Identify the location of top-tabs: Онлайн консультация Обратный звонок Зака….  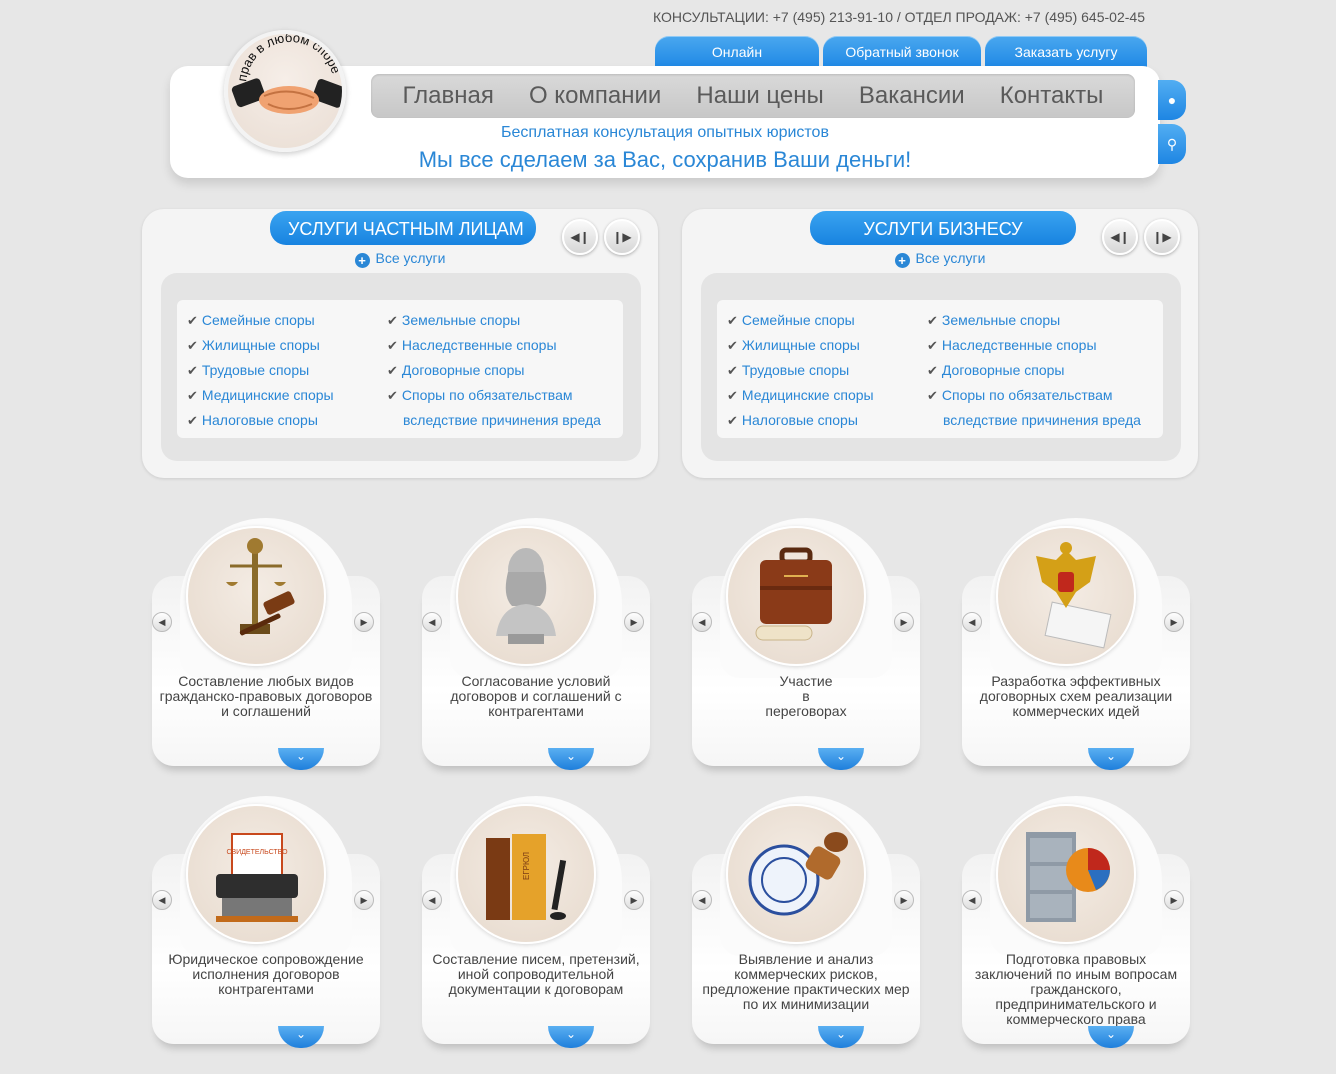
(901, 64).